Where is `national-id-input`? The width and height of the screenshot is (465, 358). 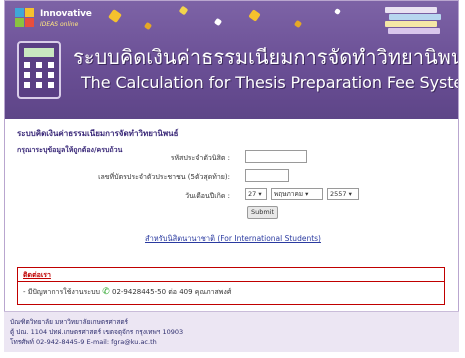 national-id-input is located at coordinates (267, 175).